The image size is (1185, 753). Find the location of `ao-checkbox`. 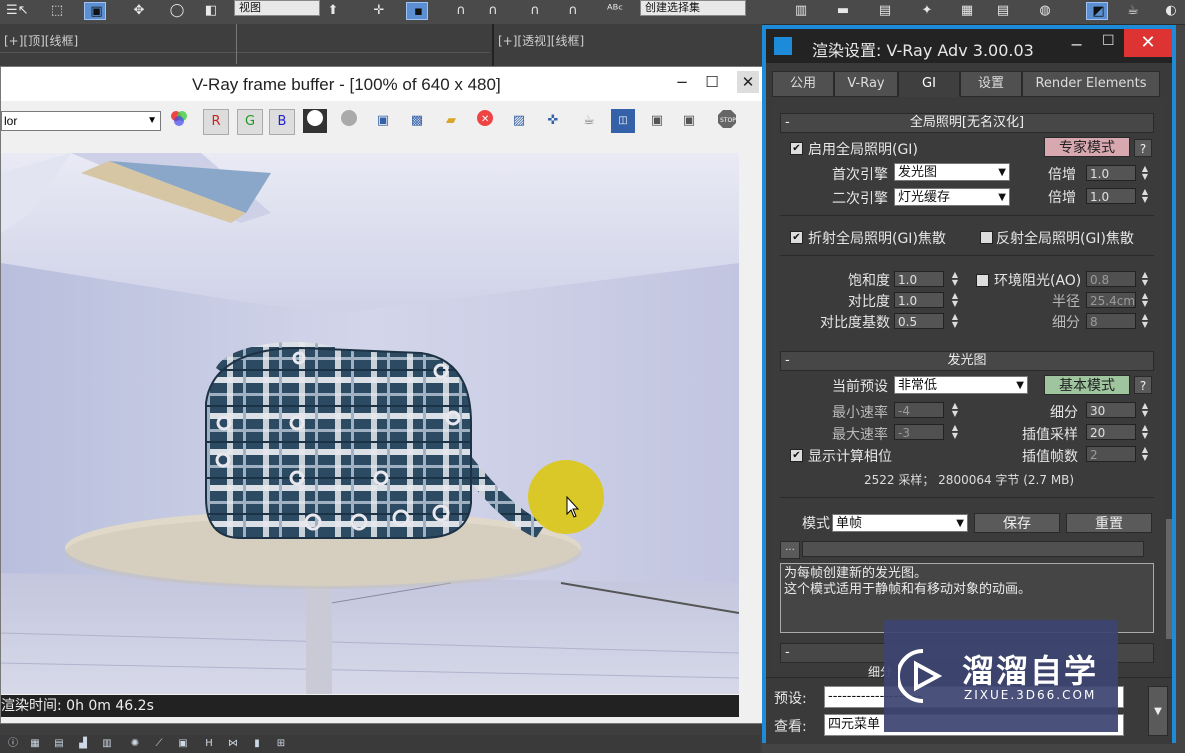

ao-checkbox is located at coordinates (982, 280).